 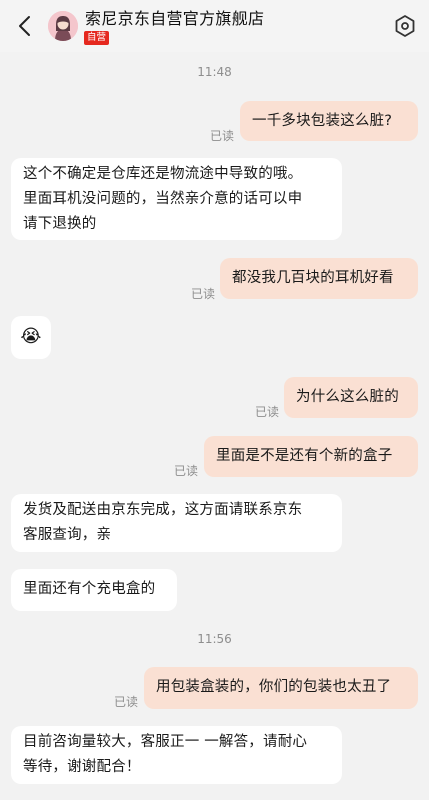 I want to click on message-bubble-theirs: 发货及配送由京东完成，这方面请联系京东 客服查询，亲, so click(x=176, y=523).